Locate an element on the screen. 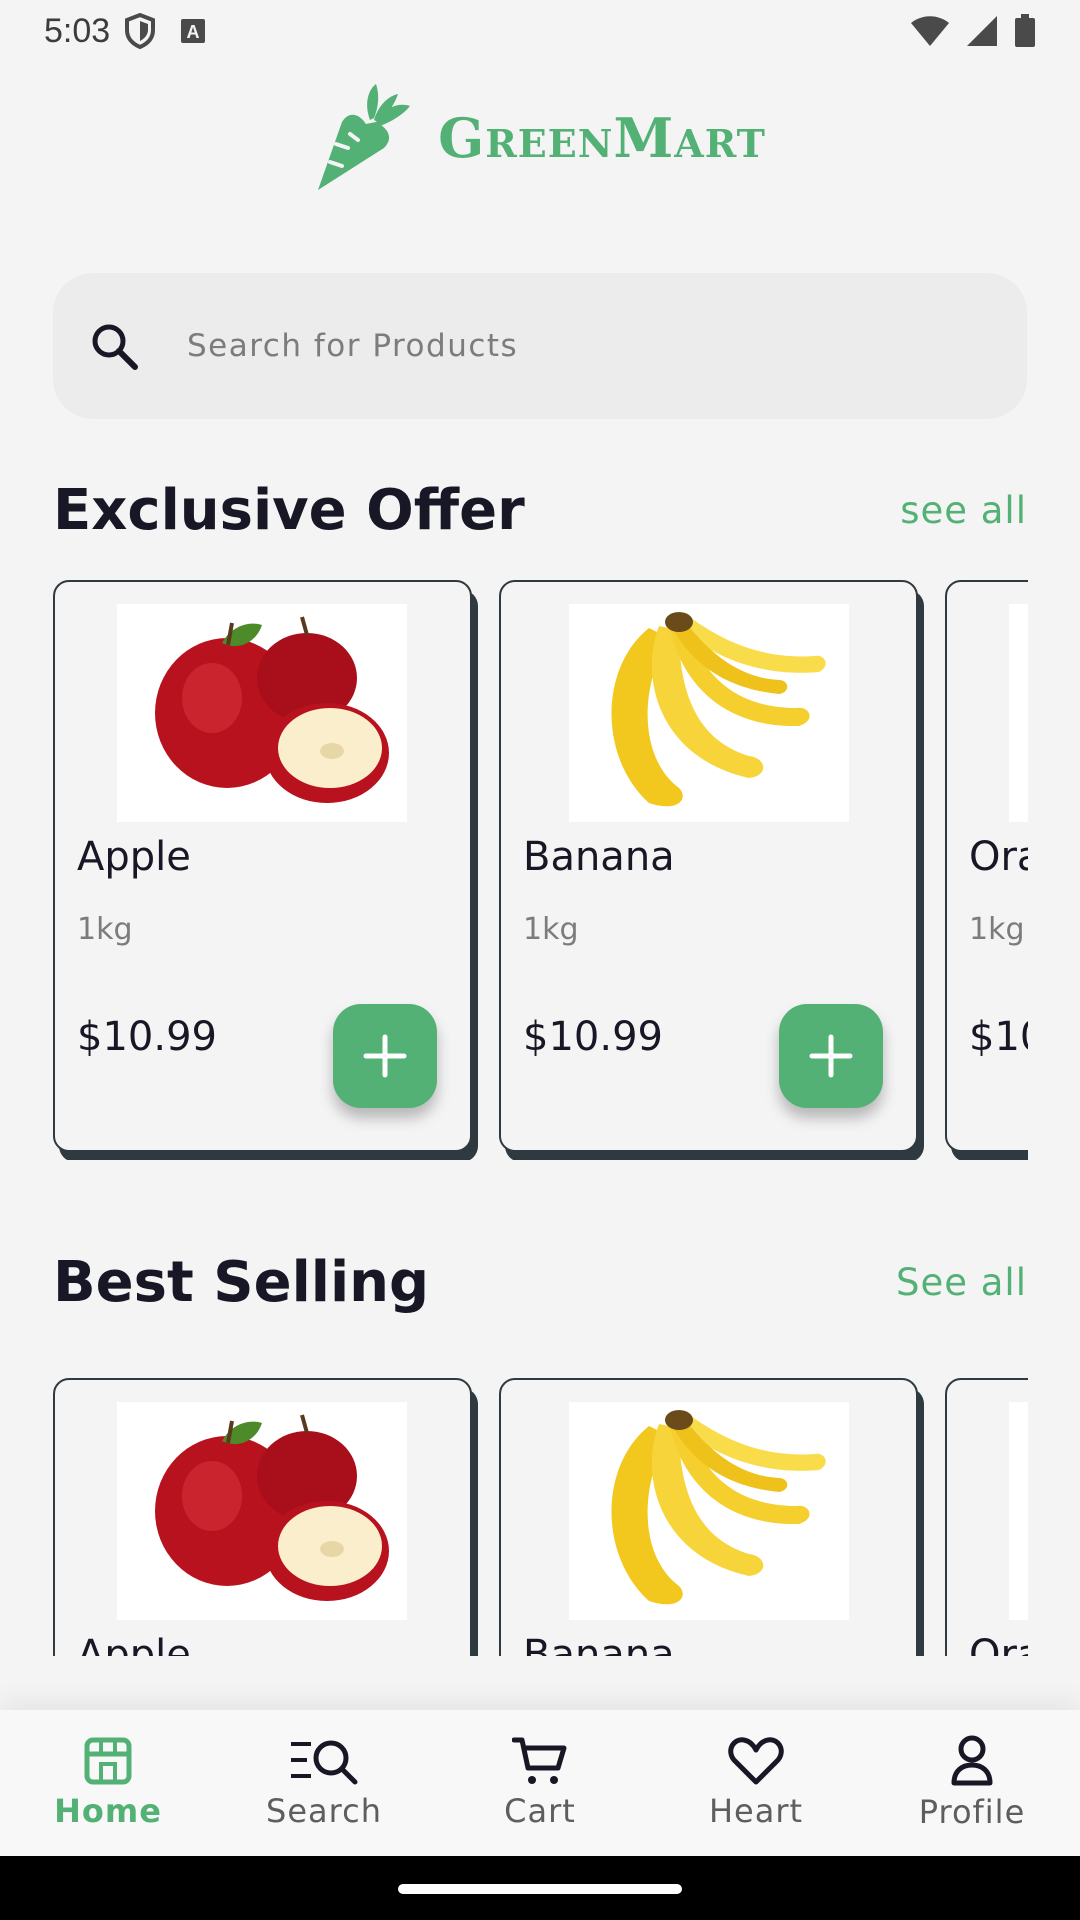  see-all-exclusive-link: see all is located at coordinates (963, 510).